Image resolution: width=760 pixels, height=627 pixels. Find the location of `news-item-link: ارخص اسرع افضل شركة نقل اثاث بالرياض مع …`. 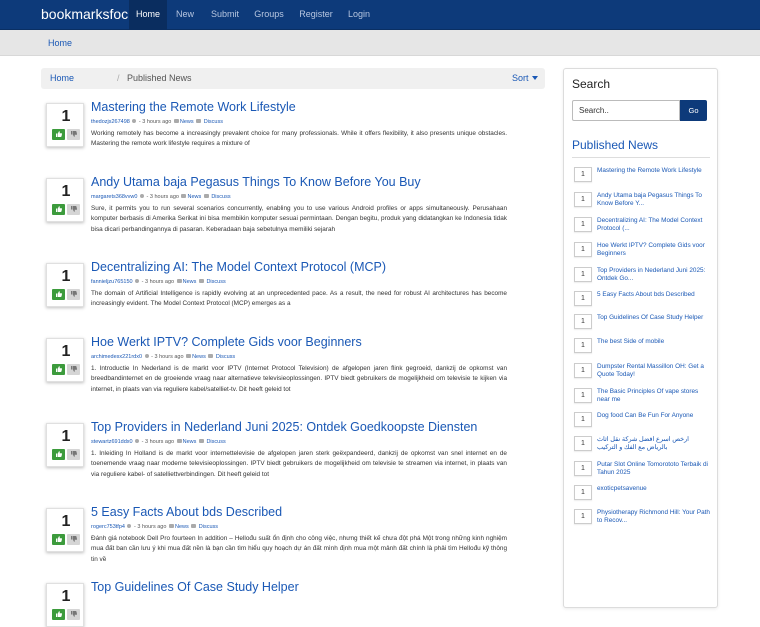

news-item-link: ارخص اسرع افضل شركة نقل اثاث بالرياض مع … is located at coordinates (653, 444).